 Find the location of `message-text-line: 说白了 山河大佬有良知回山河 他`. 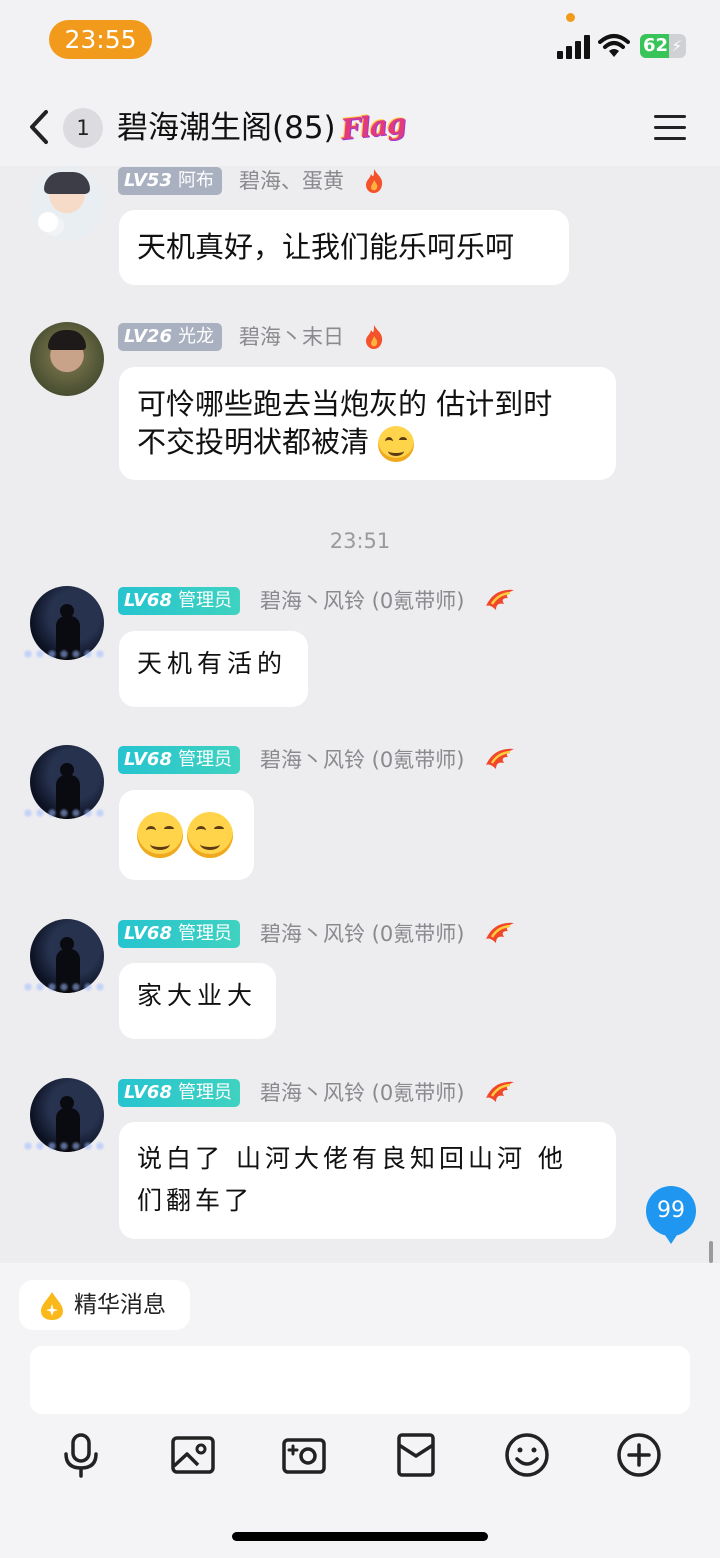

message-text-line: 说白了 山河大佬有良知回山河 他 is located at coordinates (352, 1158).